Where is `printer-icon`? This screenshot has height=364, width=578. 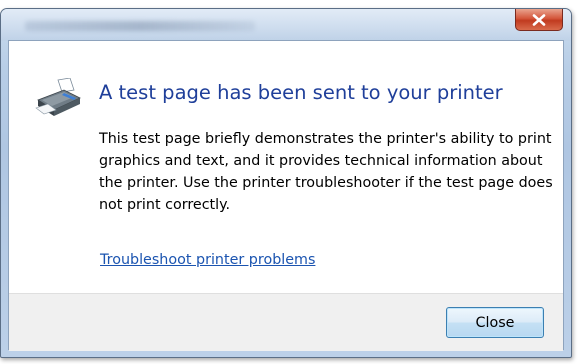
printer-icon is located at coordinates (58, 97).